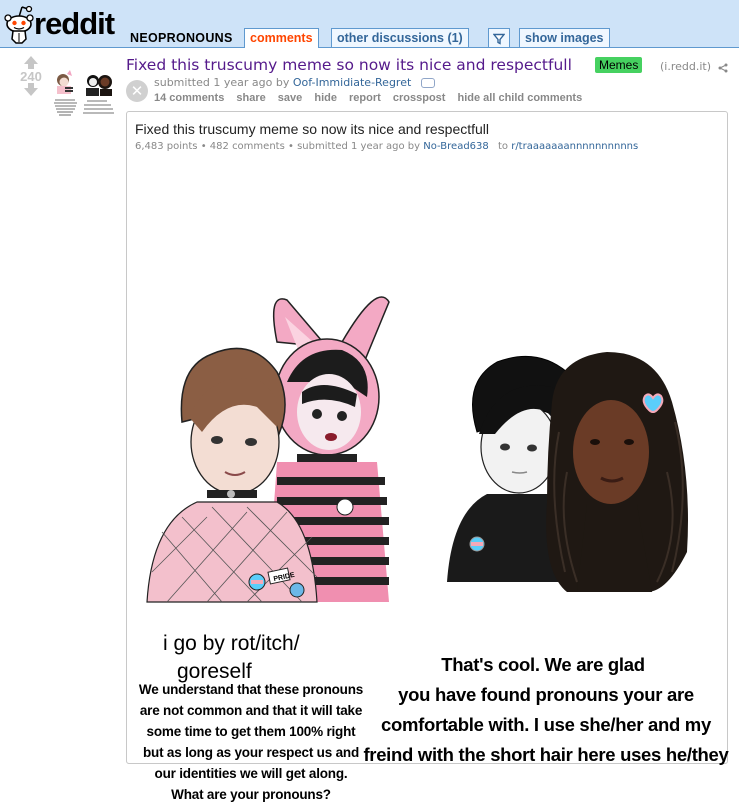  I want to click on vote-column: 240, so click(31, 76).